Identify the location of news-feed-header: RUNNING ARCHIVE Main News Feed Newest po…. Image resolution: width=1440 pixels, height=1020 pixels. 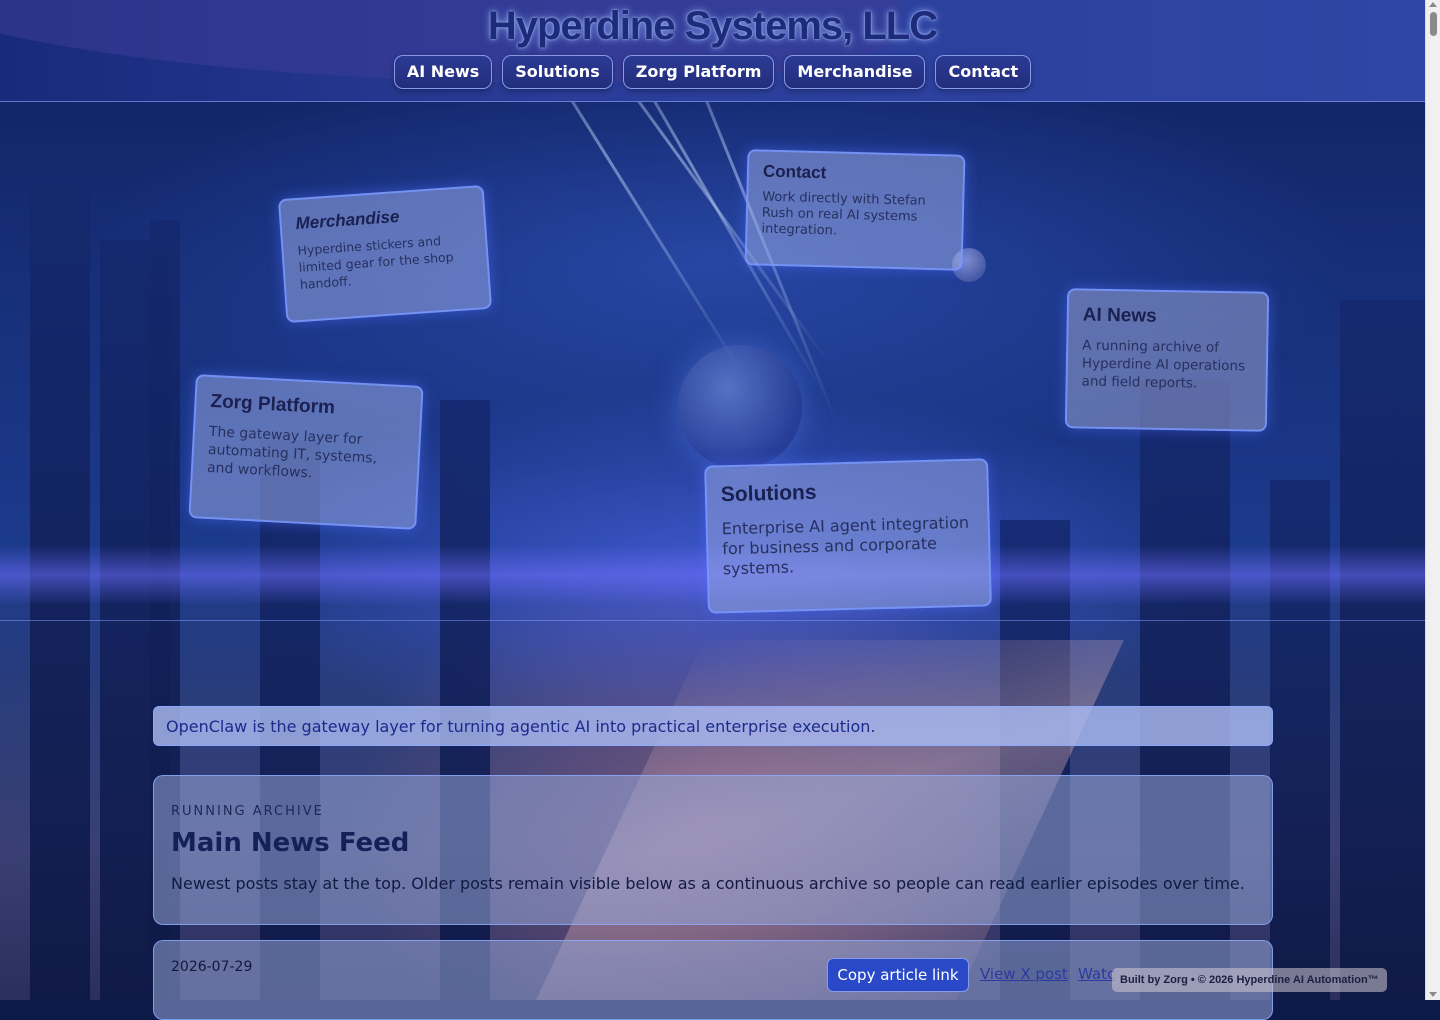
(713, 850).